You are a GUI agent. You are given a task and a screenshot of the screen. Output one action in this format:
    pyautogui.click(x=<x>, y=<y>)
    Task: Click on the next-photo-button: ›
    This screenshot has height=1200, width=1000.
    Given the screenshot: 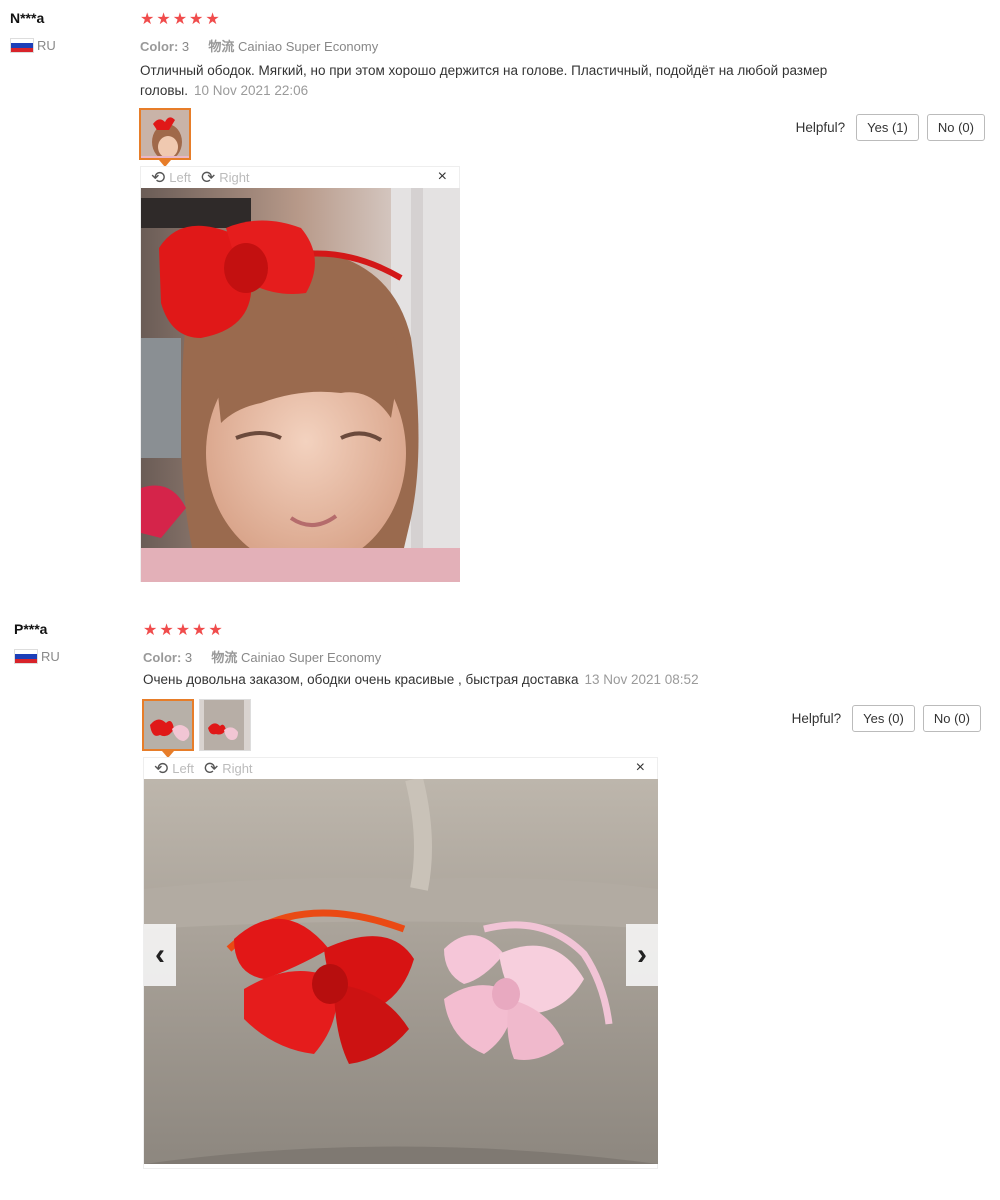 What is the action you would take?
    pyautogui.click(x=642, y=955)
    